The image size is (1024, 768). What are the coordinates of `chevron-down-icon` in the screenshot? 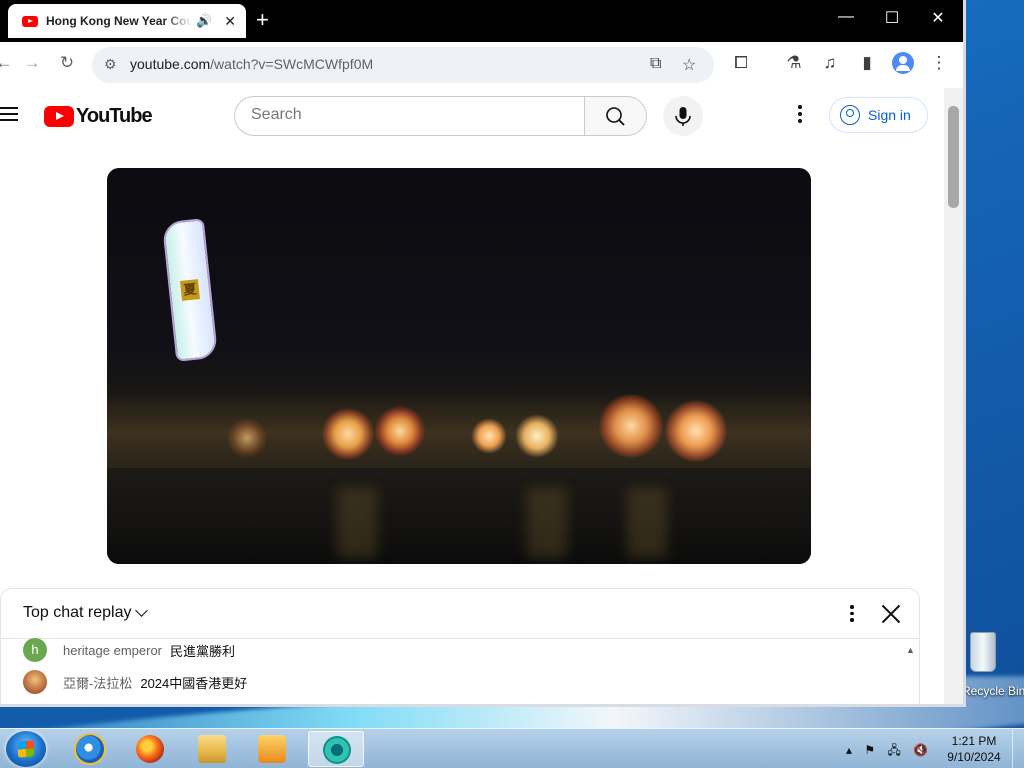 It's located at (141, 610).